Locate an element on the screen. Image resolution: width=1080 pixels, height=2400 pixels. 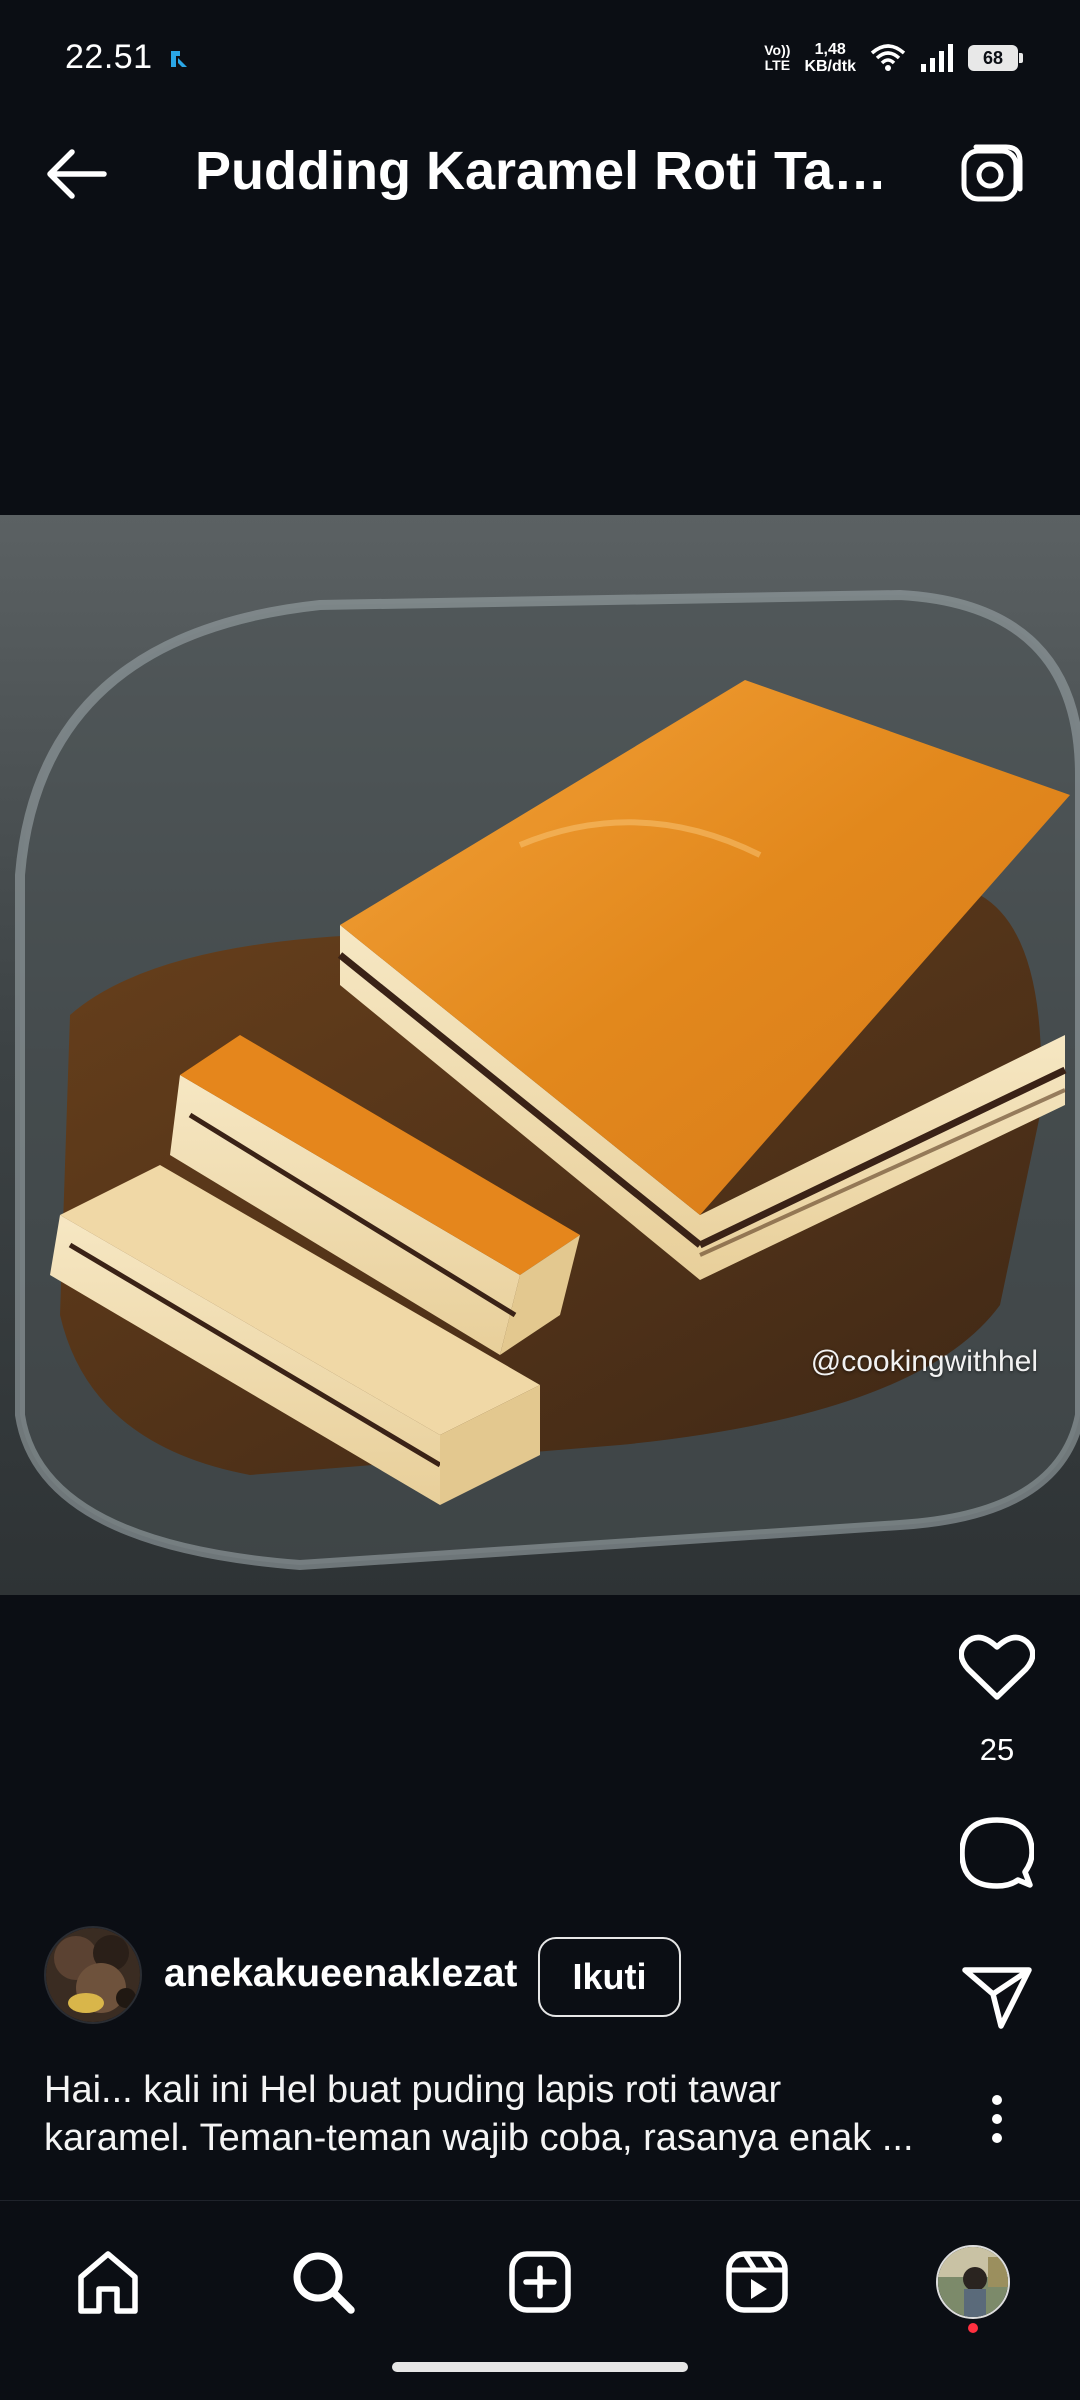
status-bar: 22.51 Vo)) LTE 1,48 KB/dtk 68 is located at coordinates (540, 46).